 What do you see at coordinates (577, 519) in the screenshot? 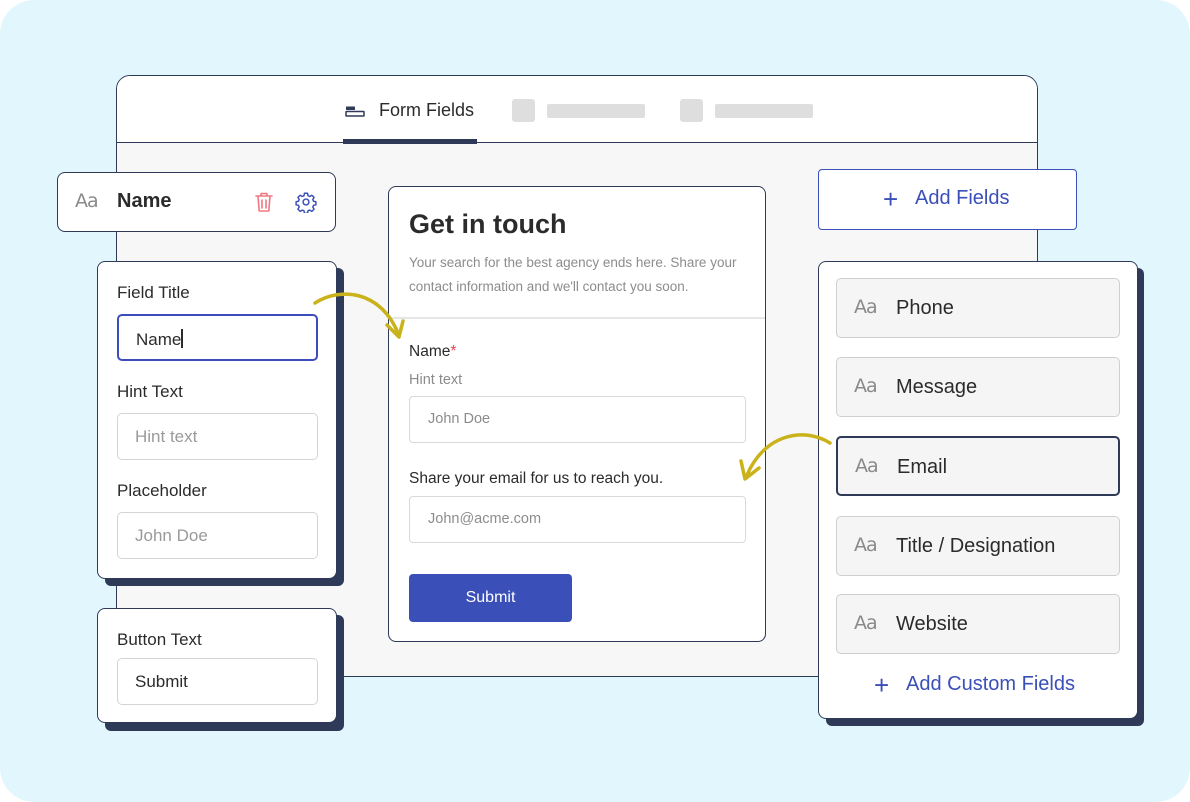
I see `email-input: John@acme.com` at bounding box center [577, 519].